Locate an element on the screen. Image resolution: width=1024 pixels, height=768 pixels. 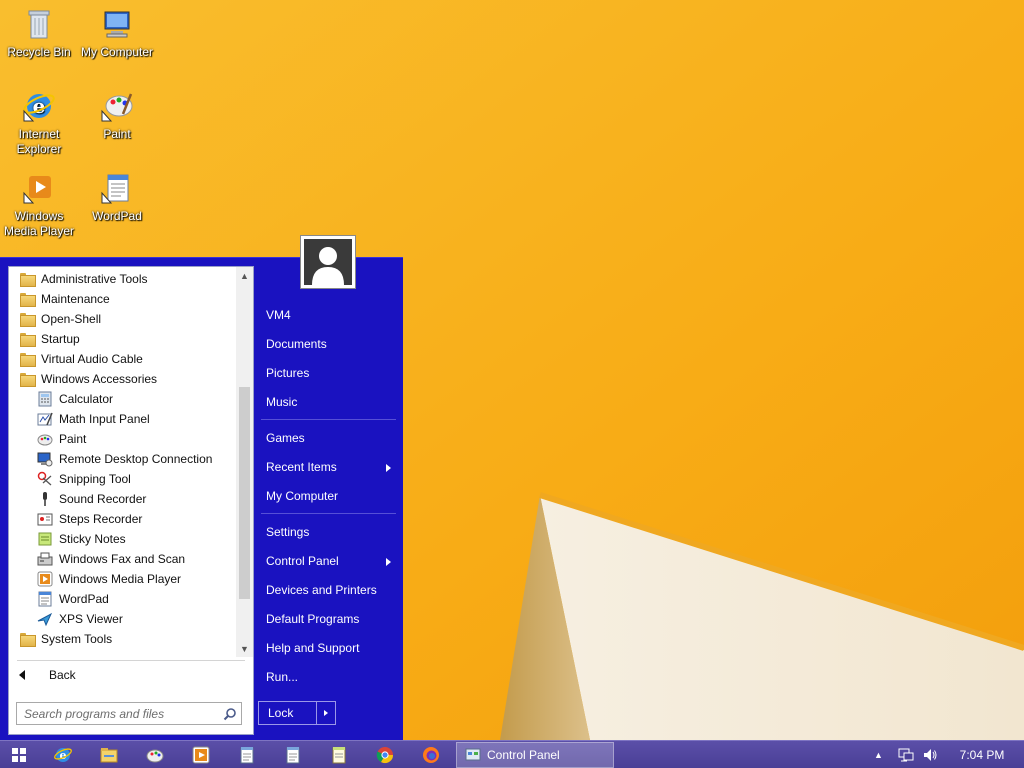
program-item: Open-Shell is located at coordinates (123, 319).